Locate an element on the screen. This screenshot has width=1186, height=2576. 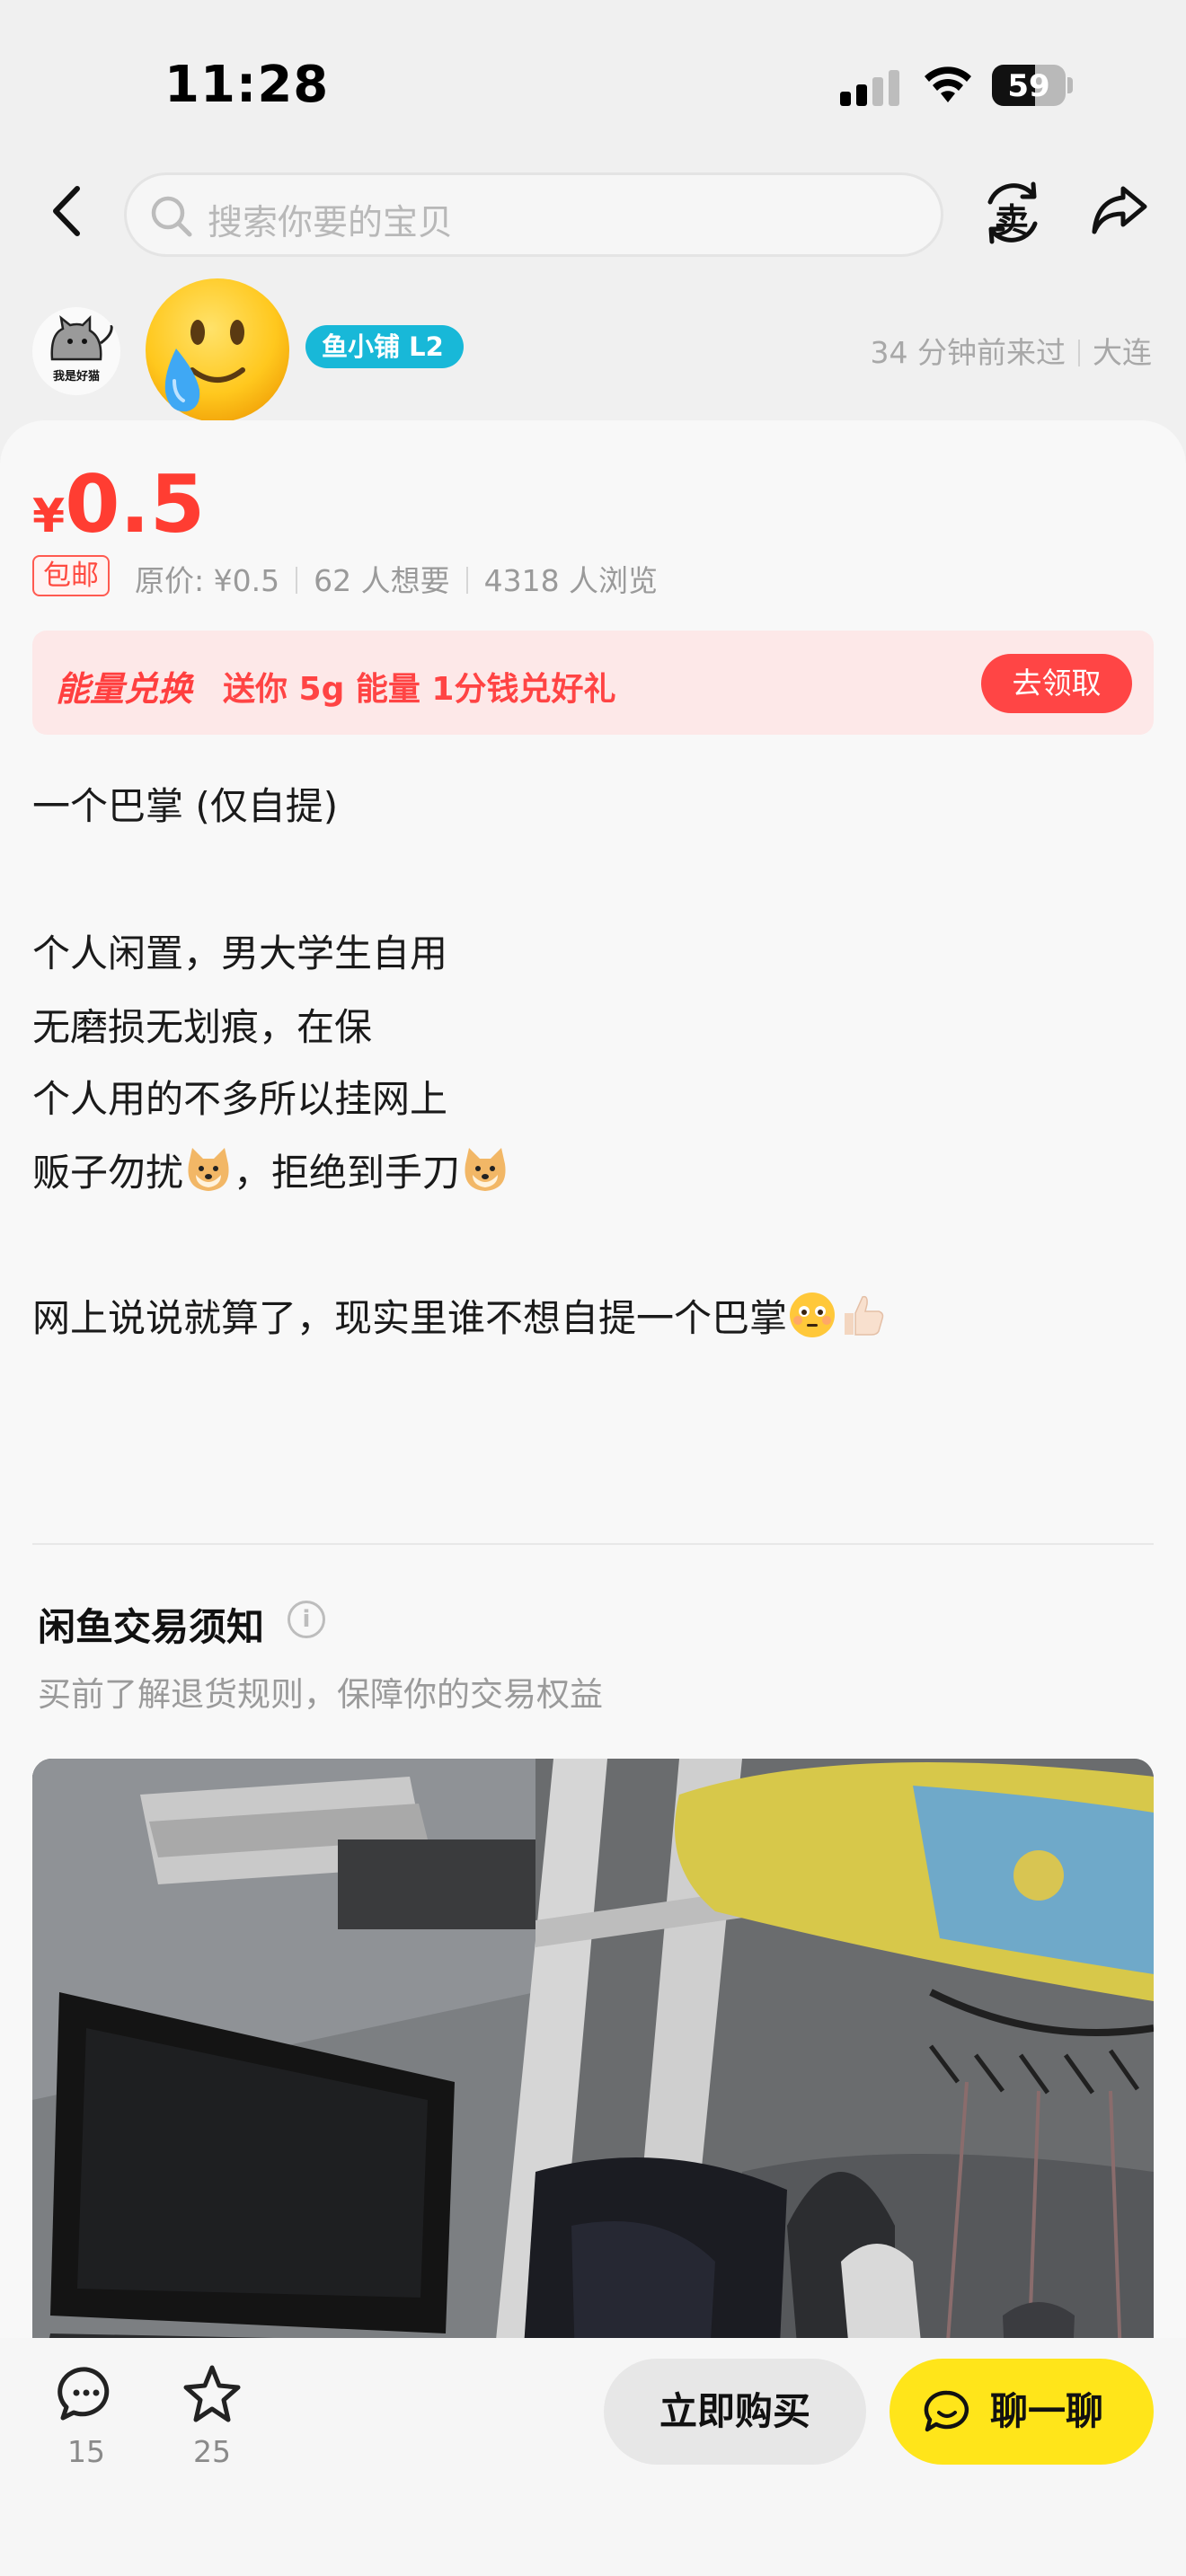
original-price: 原价: ¥0.5 is located at coordinates (207, 580).